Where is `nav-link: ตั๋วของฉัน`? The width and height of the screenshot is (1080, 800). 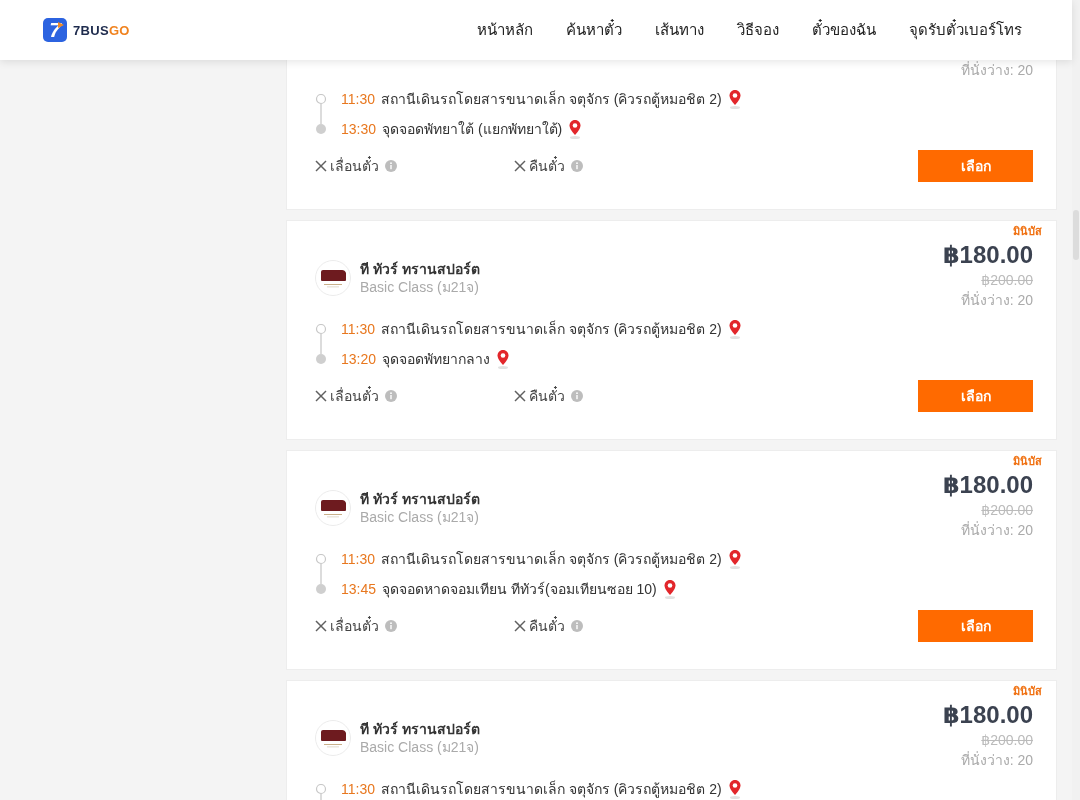 nav-link: ตั๋วของฉัน is located at coordinates (844, 30).